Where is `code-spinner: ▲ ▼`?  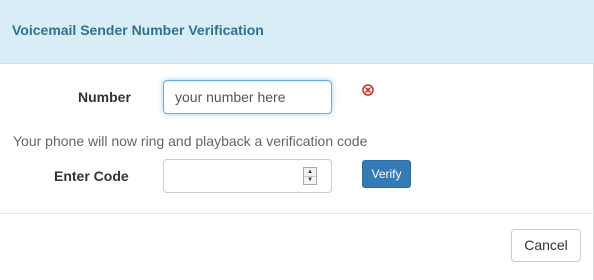 code-spinner: ▲ ▼ is located at coordinates (310, 176).